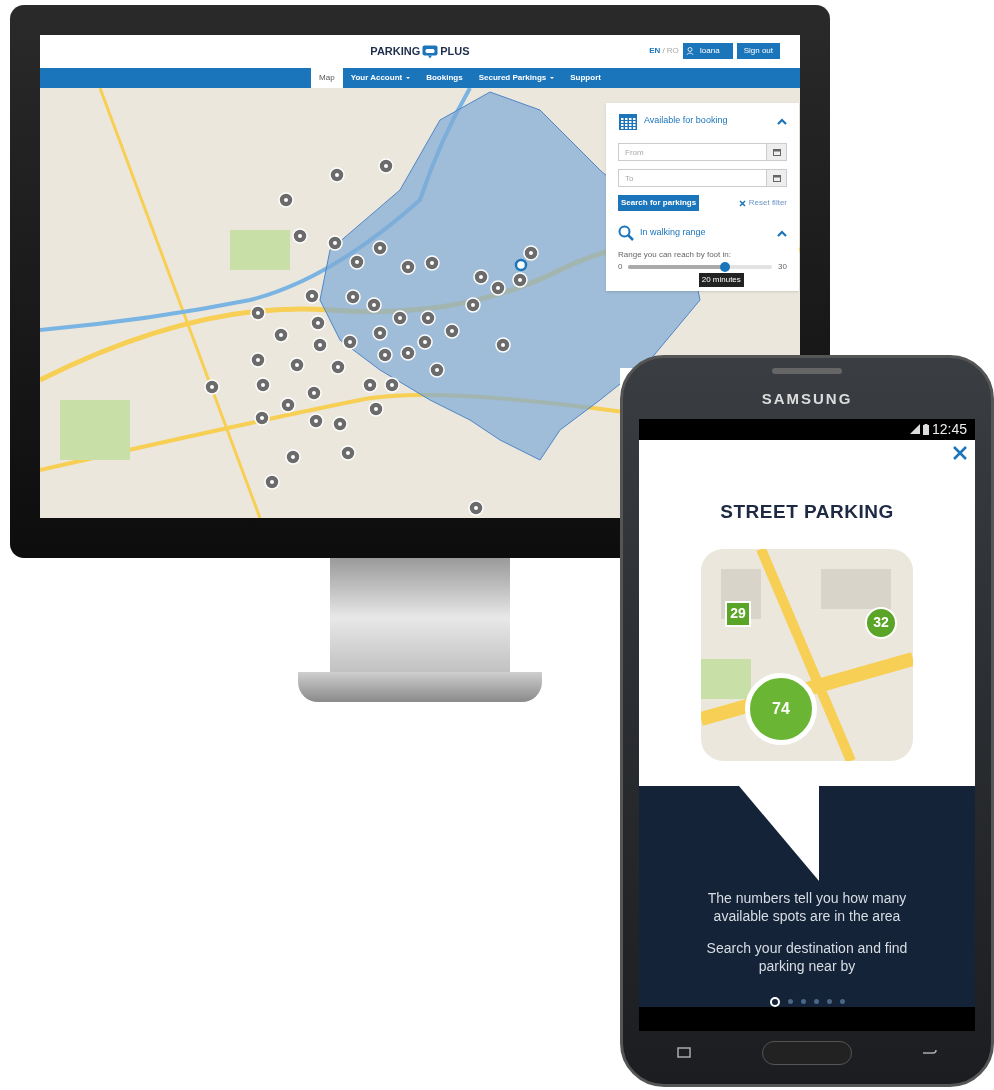 The width and height of the screenshot is (994, 1090). Describe the element at coordinates (707, 51) in the screenshot. I see `user-button: Ioana` at that location.